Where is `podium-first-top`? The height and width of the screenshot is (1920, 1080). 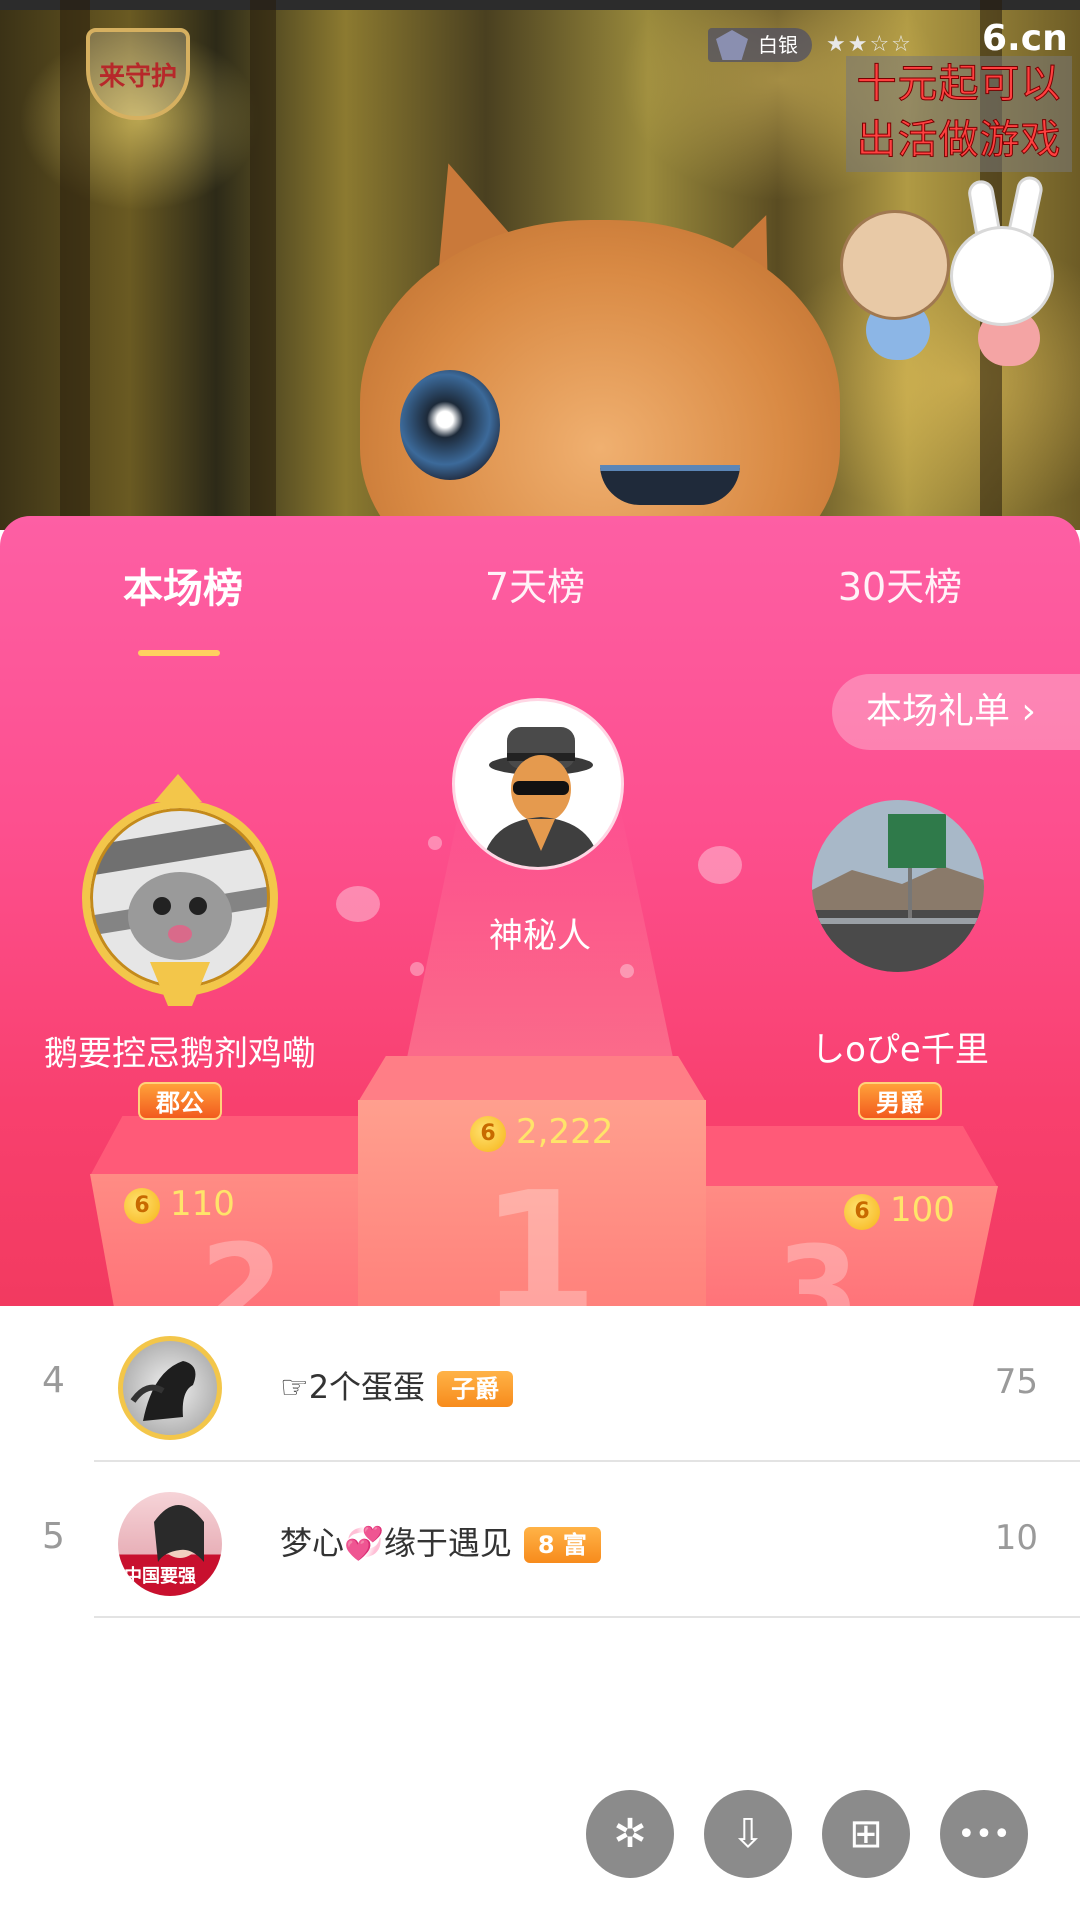
podium-first-top is located at coordinates (532, 1079).